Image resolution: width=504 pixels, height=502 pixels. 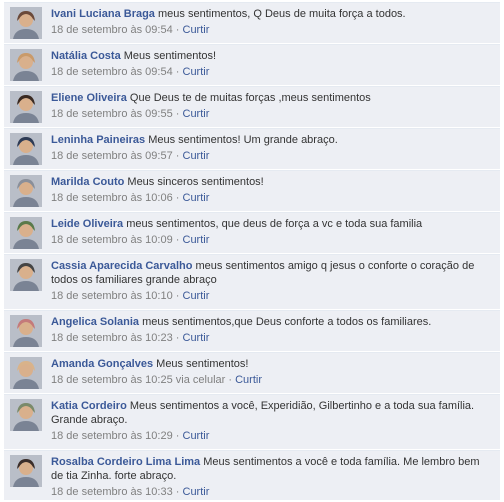 I want to click on author-link: Leide Oliveira, so click(x=87, y=224).